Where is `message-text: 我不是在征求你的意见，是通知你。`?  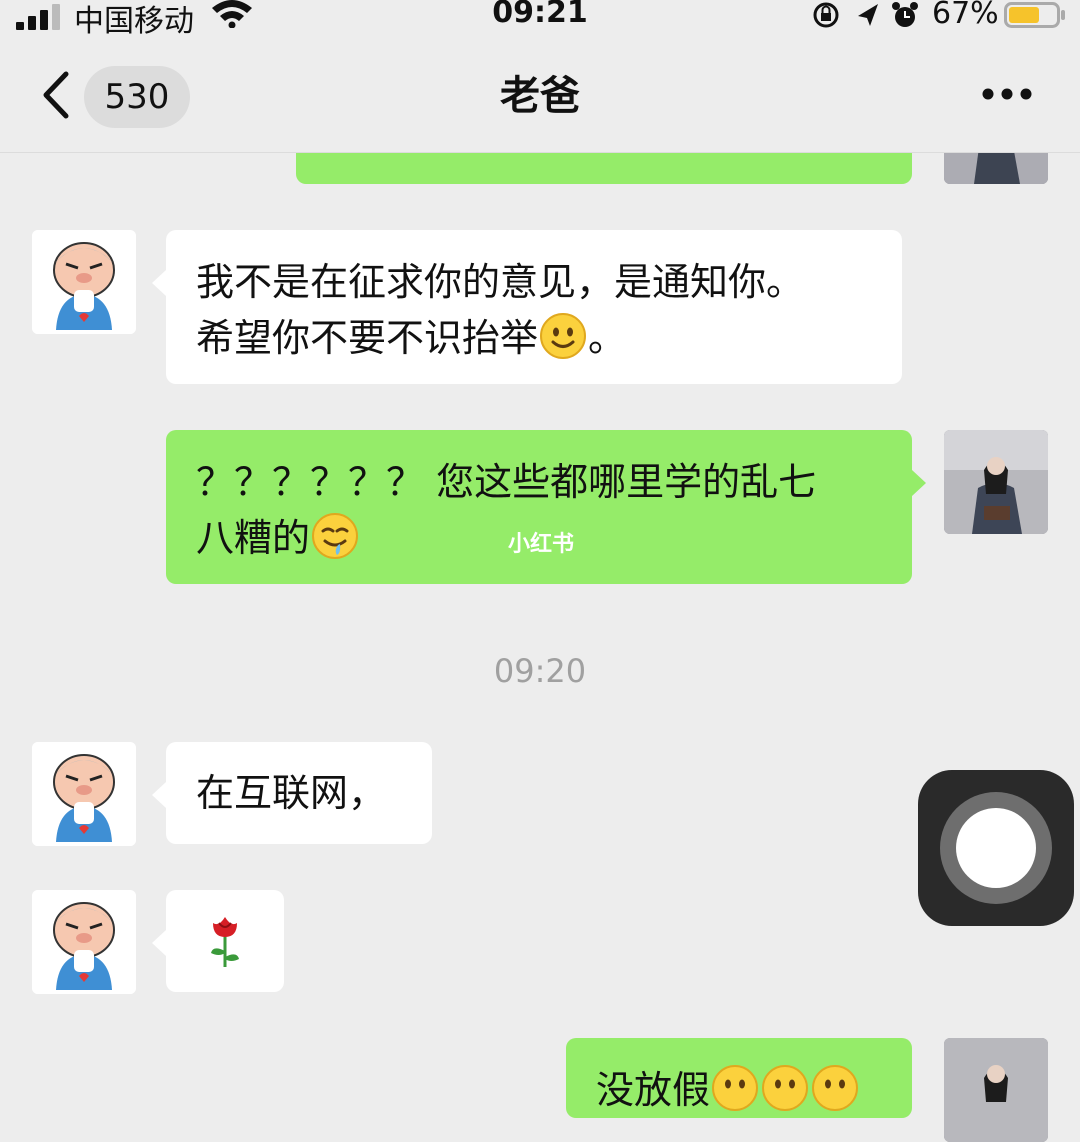 message-text: 我不是在征求你的意见，是通知你。 is located at coordinates (500, 282).